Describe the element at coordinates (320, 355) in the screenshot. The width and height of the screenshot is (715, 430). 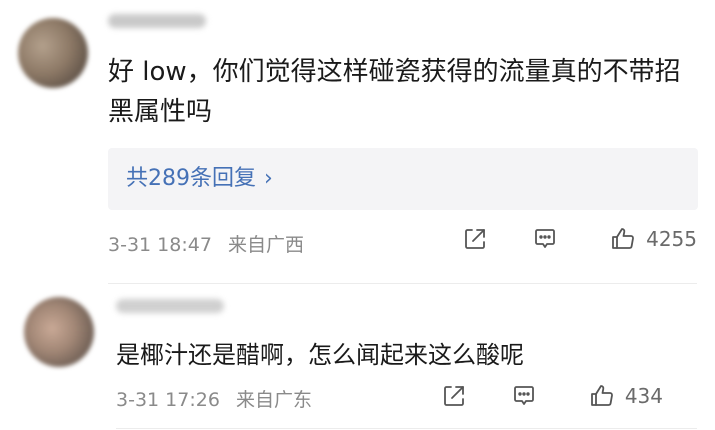
I see `comment-text: 是椰汁还是醋啊，怎么闻起来这么酸呢` at that location.